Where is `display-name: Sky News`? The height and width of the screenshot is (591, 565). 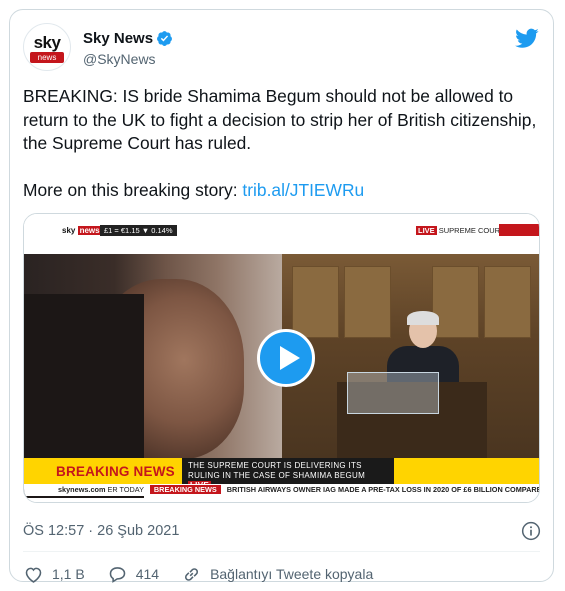
display-name: Sky News is located at coordinates (128, 38).